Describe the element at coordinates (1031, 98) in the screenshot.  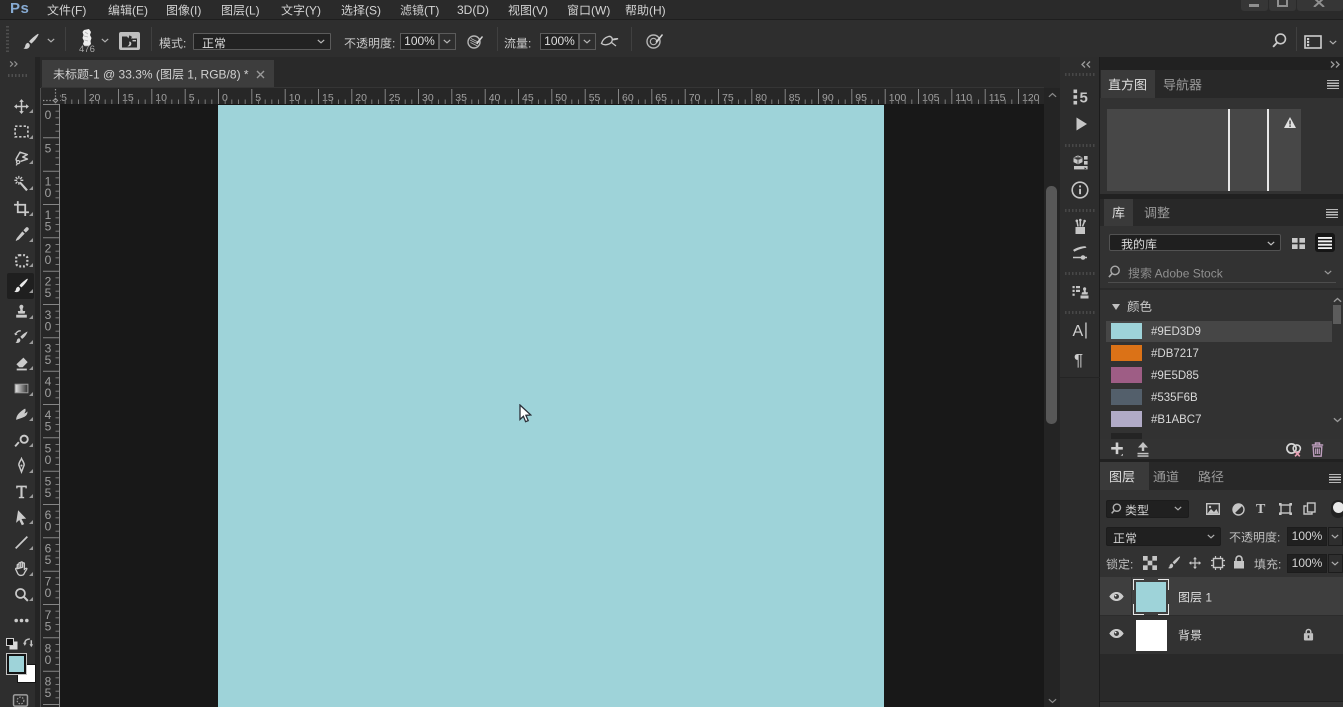
I see `svg-text: 120` at that location.